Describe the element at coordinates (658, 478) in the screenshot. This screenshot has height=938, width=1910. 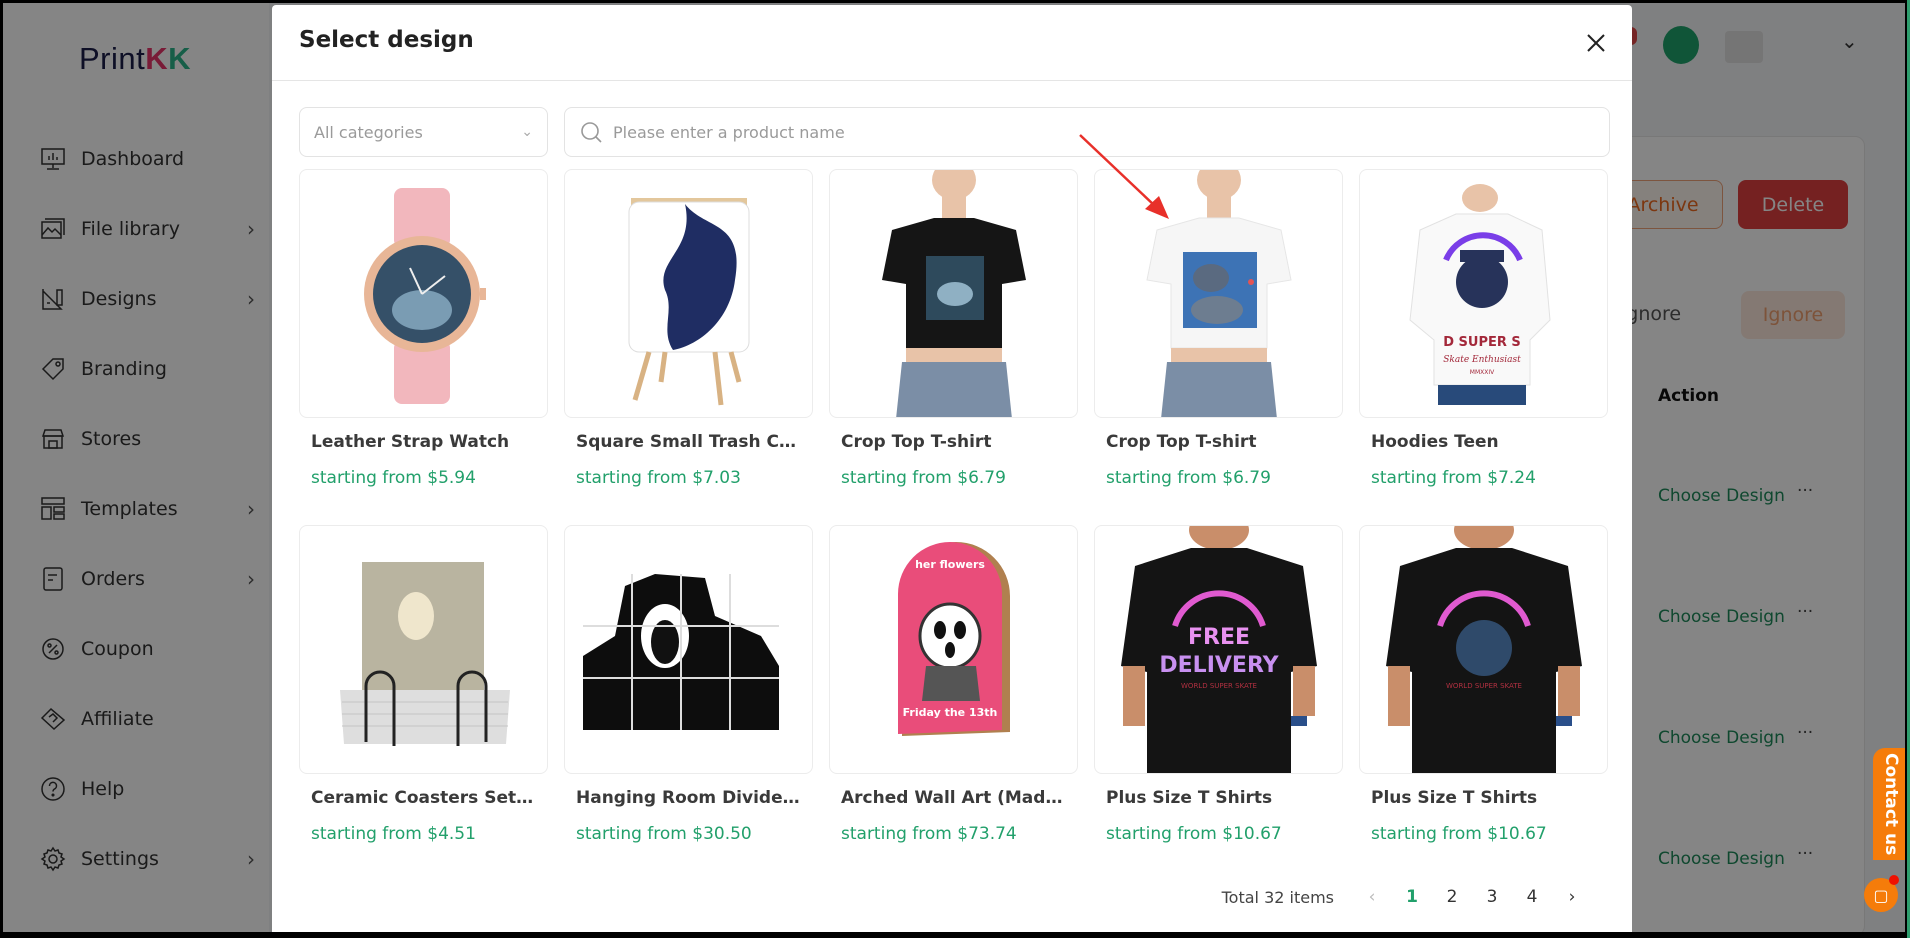
I see `product-price: starting from $7.03` at that location.